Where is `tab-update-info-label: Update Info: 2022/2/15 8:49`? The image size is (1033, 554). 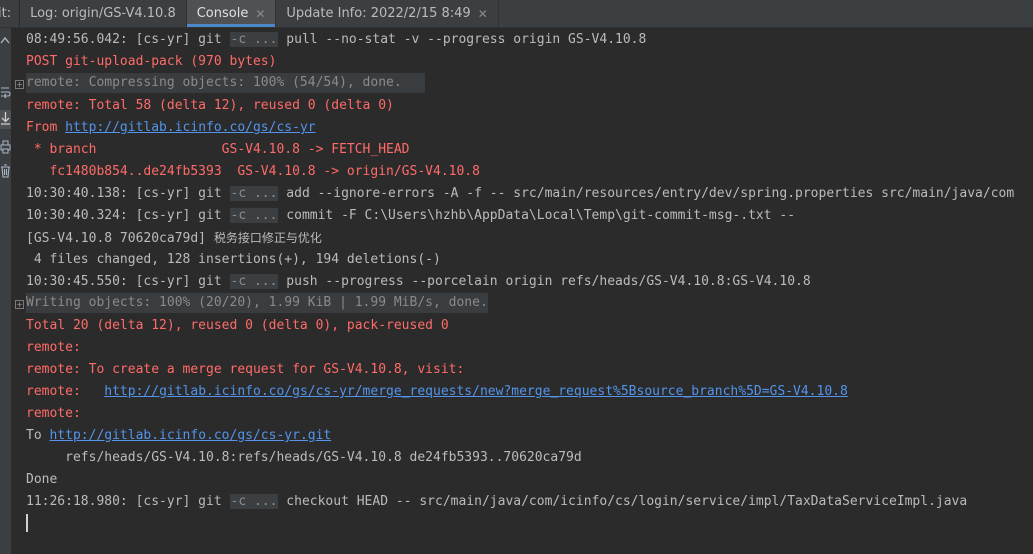
tab-update-info-label: Update Info: 2022/2/15 8:49 is located at coordinates (378, 13).